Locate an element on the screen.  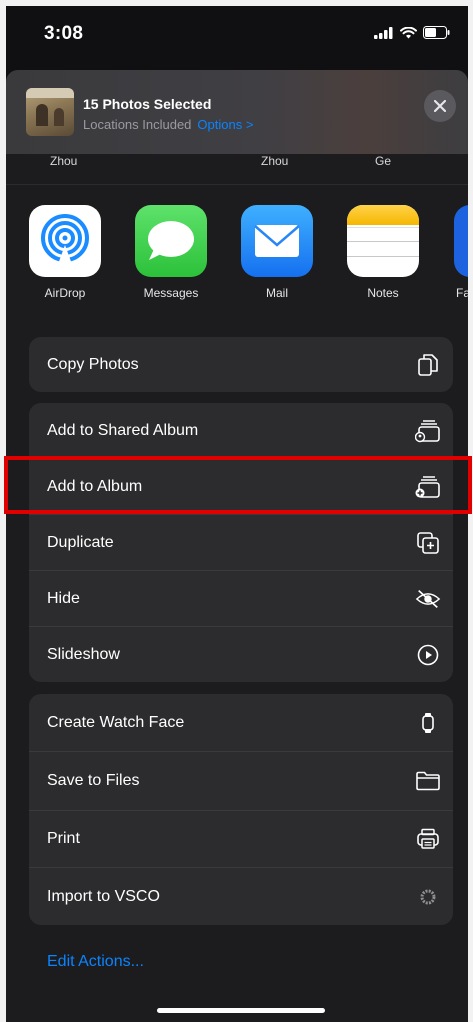
action-copy-photos: Copy Photos is located at coordinates (241, 364).